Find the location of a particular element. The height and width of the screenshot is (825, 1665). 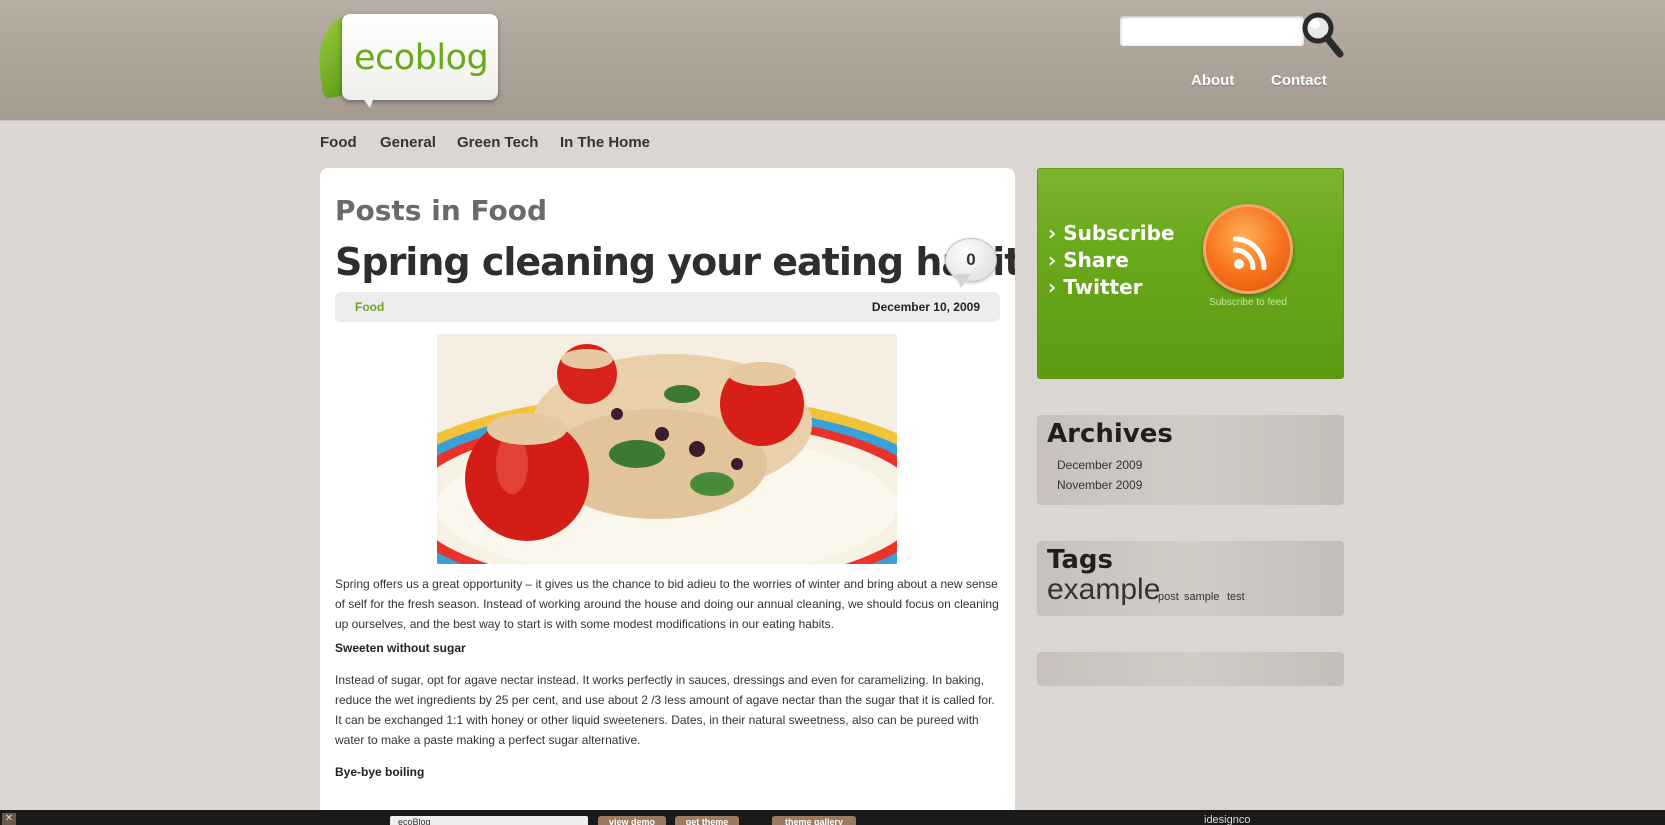

subscribe-link: › Subscribe is located at coordinates (1111, 233).